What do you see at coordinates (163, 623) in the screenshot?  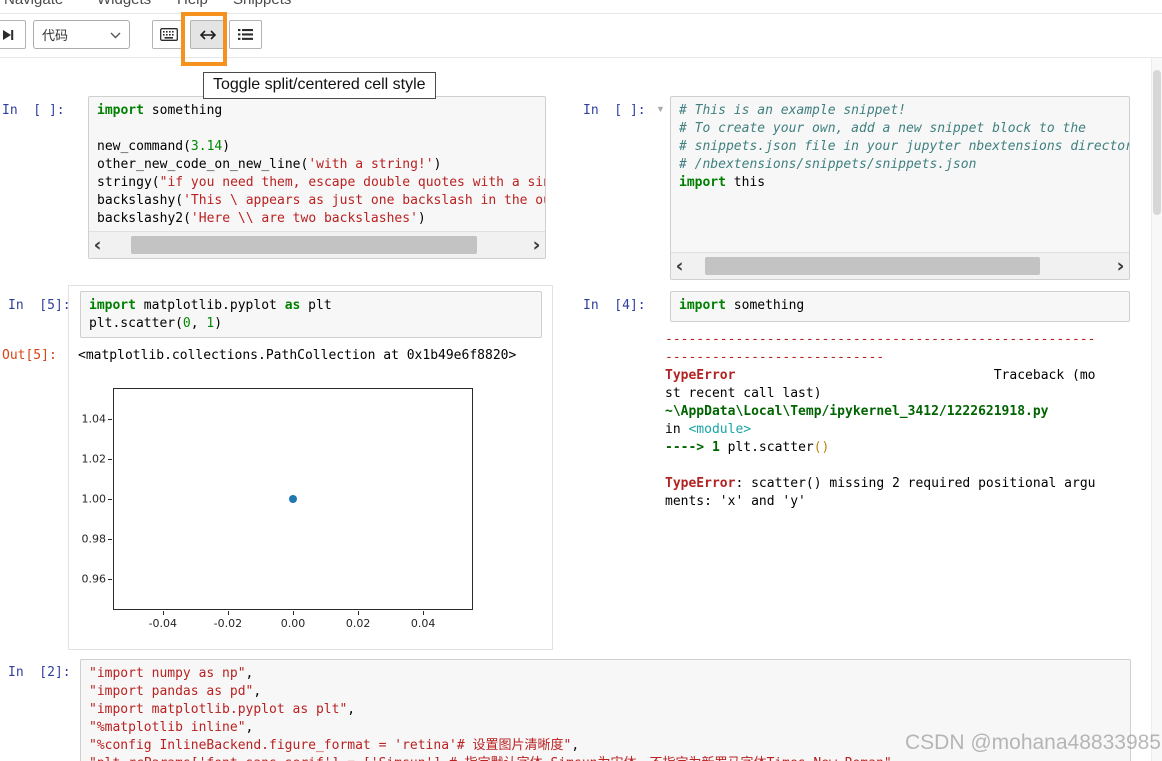 I see `xticklabel: -0.04` at bounding box center [163, 623].